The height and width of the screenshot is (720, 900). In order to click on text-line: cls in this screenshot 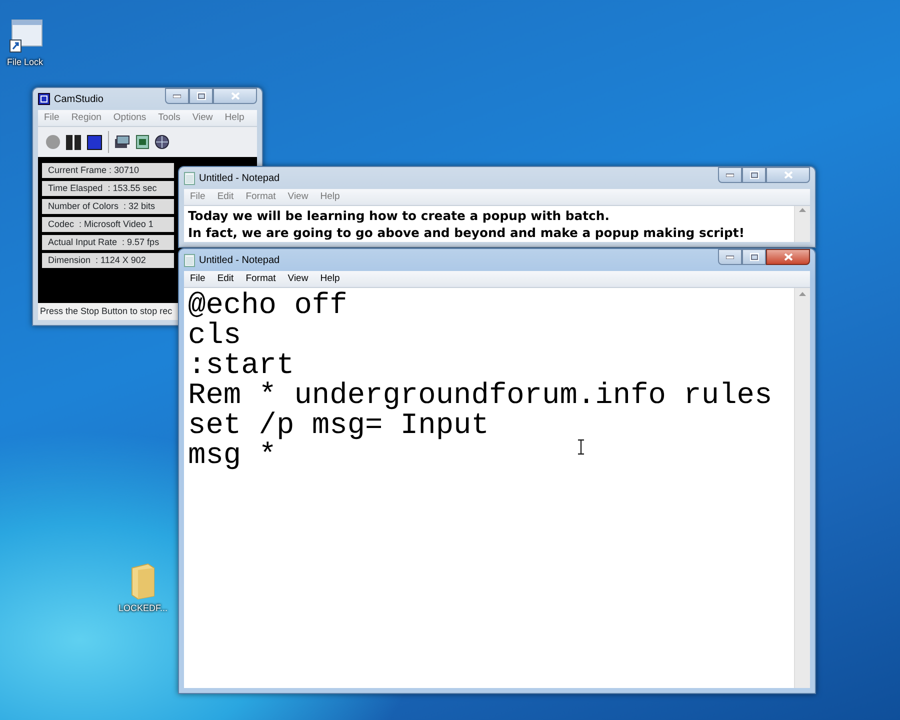, I will do `click(215, 335)`.